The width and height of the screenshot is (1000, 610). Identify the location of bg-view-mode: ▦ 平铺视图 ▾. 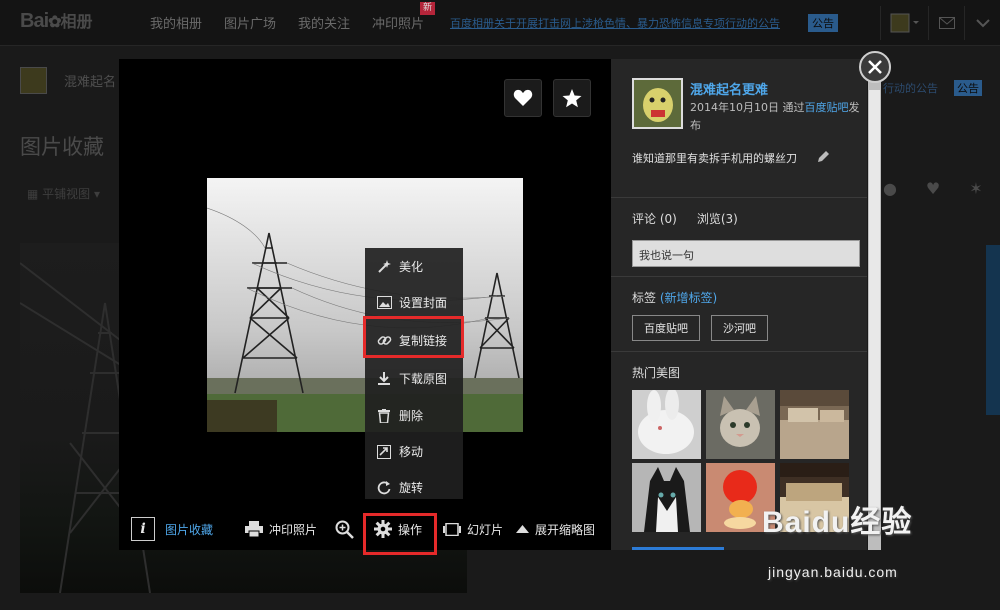
(63, 193).